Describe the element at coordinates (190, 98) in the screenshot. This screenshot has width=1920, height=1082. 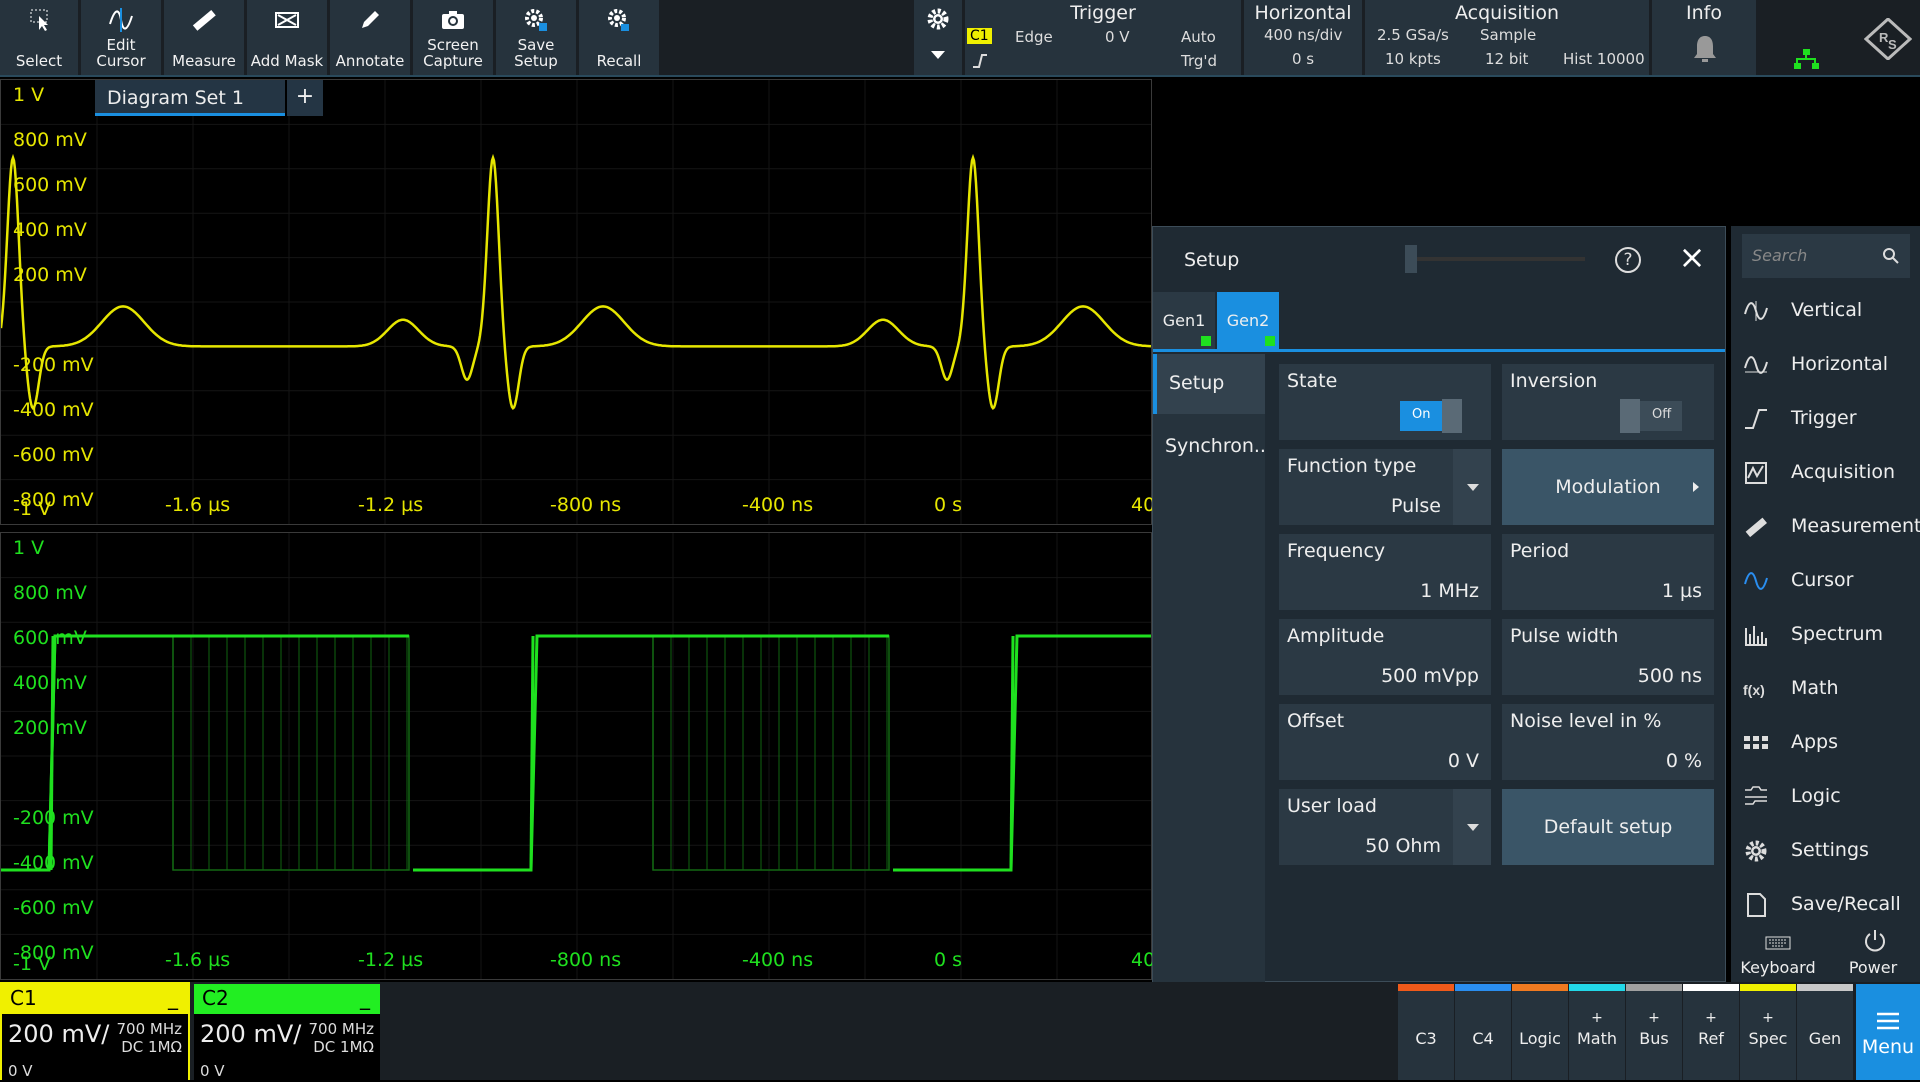
I see `diagram-tab: Diagram Set 1` at that location.